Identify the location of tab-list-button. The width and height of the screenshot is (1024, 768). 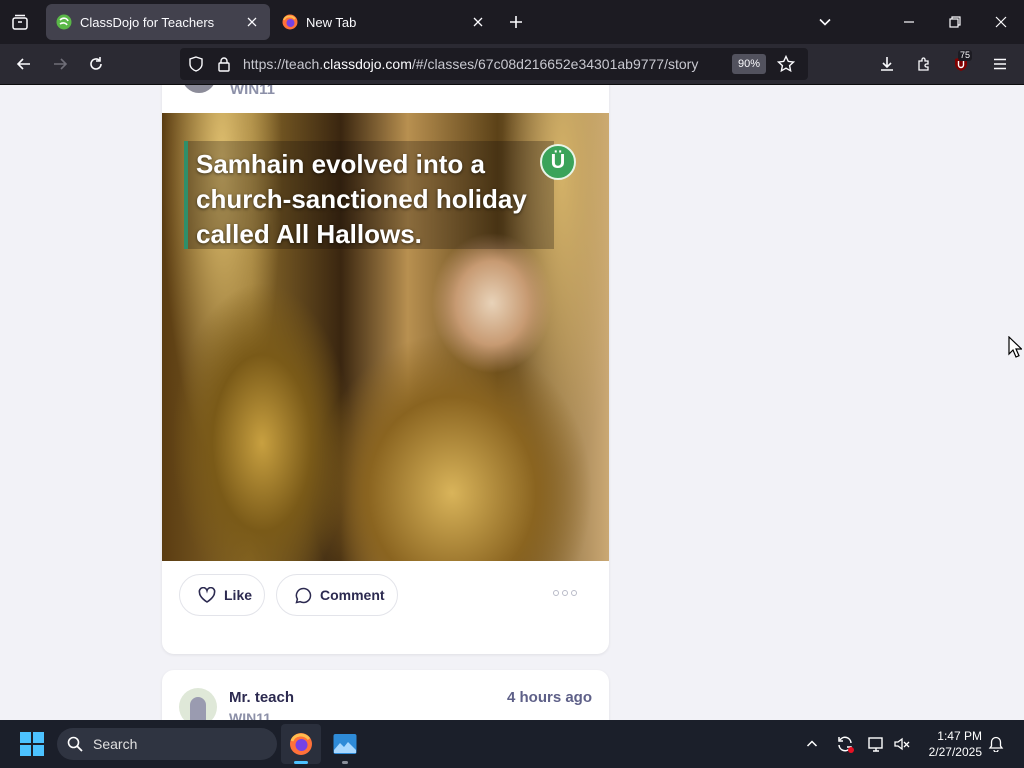
(20, 22).